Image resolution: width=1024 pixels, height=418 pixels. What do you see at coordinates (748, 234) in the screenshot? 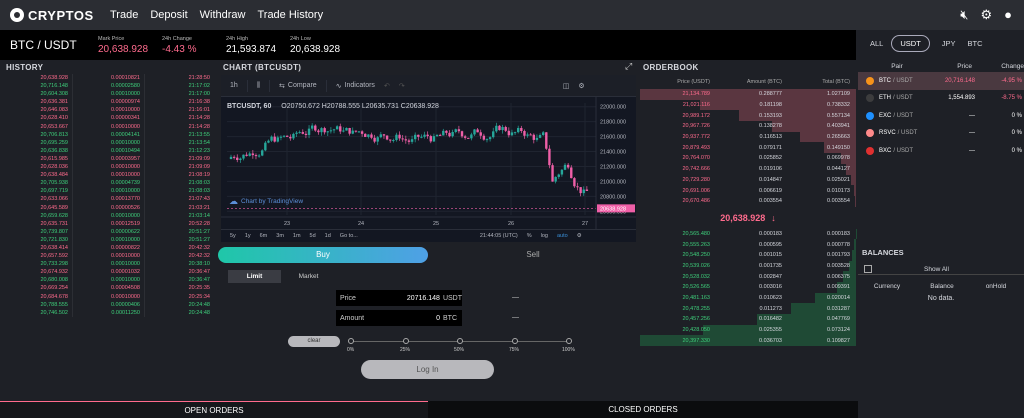
I see `bids-row: 20,565.480 0.000183 0.000183` at bounding box center [748, 234].